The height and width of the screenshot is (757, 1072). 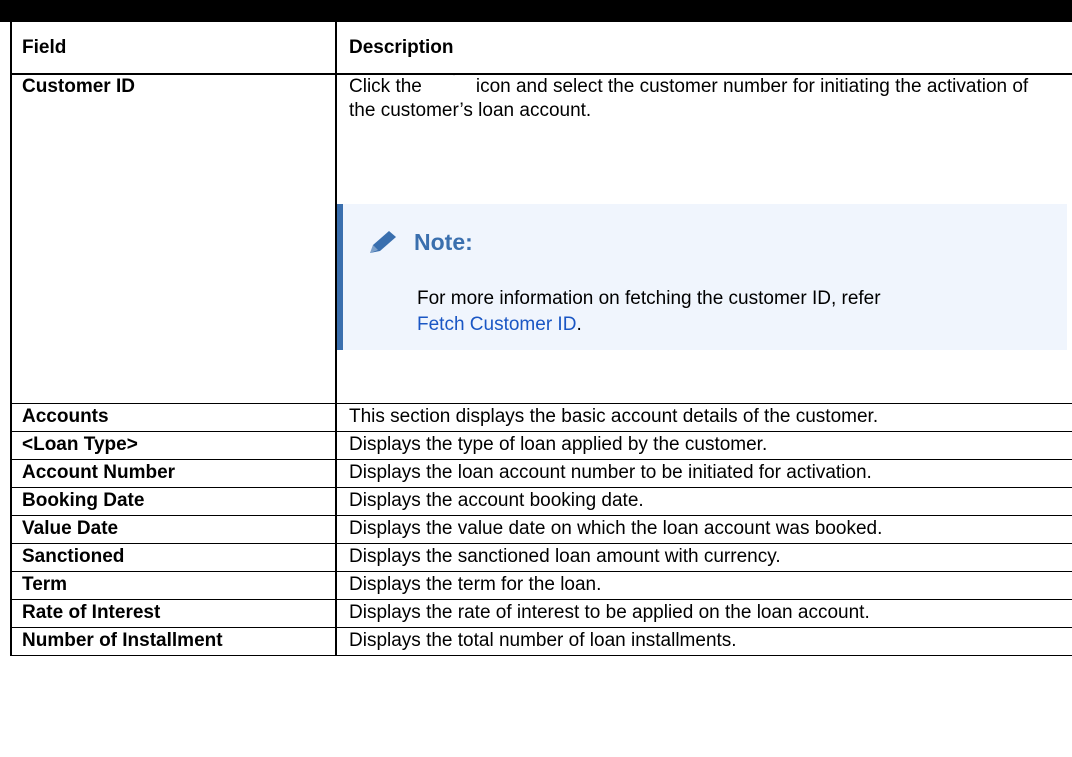 What do you see at coordinates (579, 324) in the screenshot?
I see `note-period: .` at bounding box center [579, 324].